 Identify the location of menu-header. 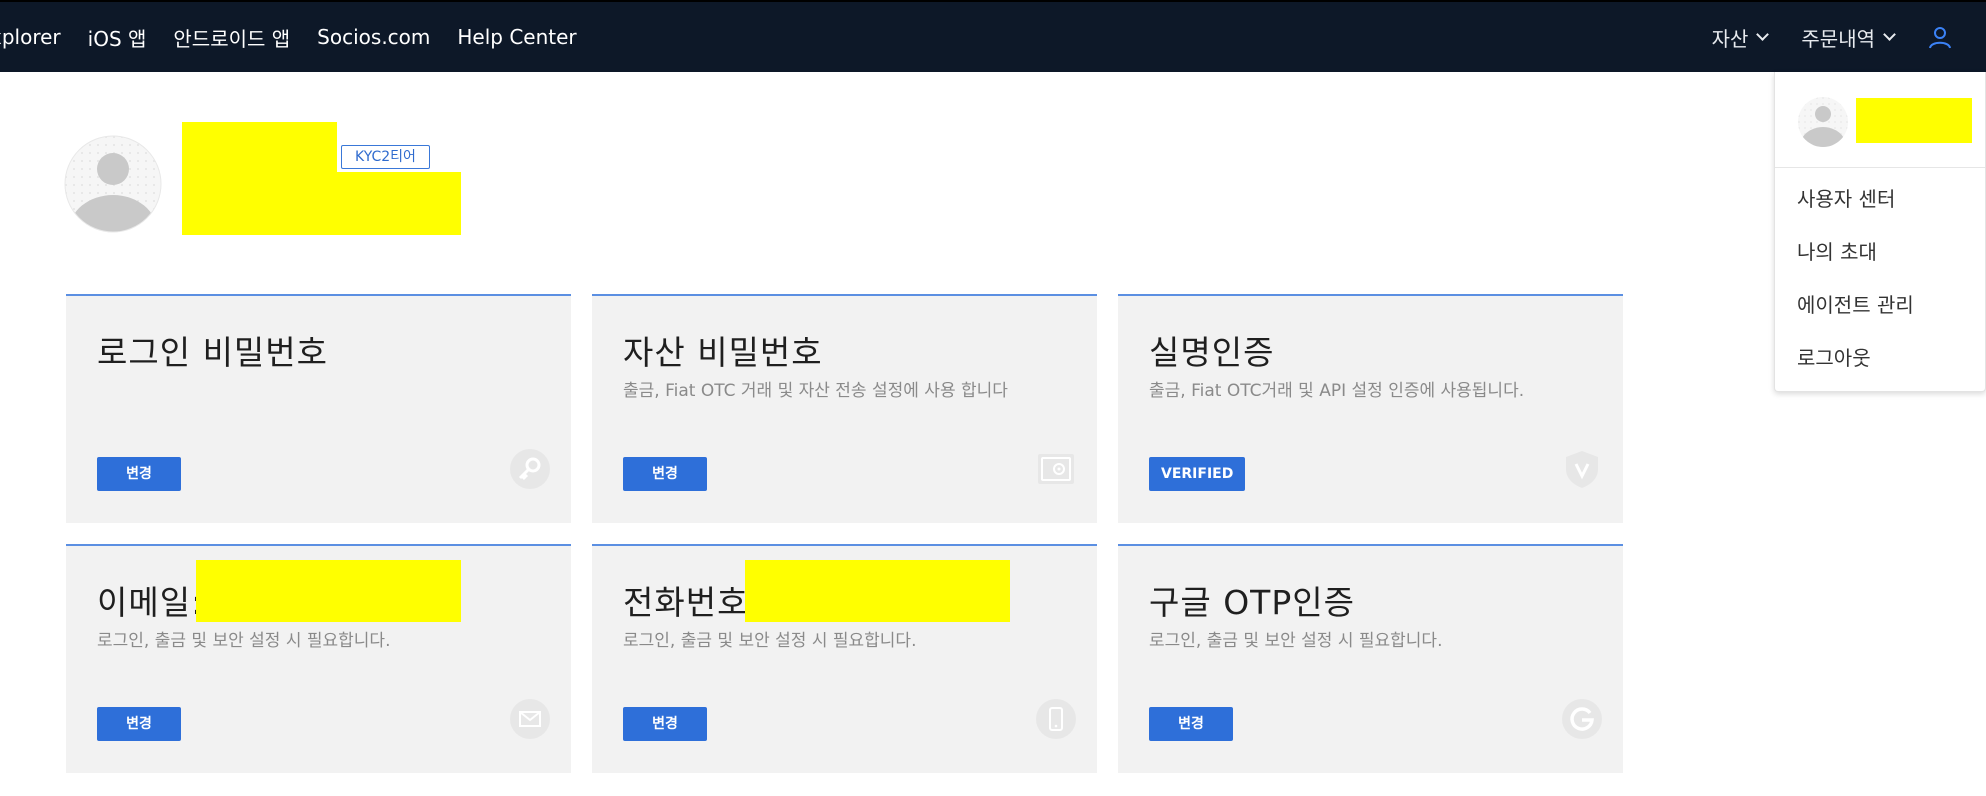
(1880, 120).